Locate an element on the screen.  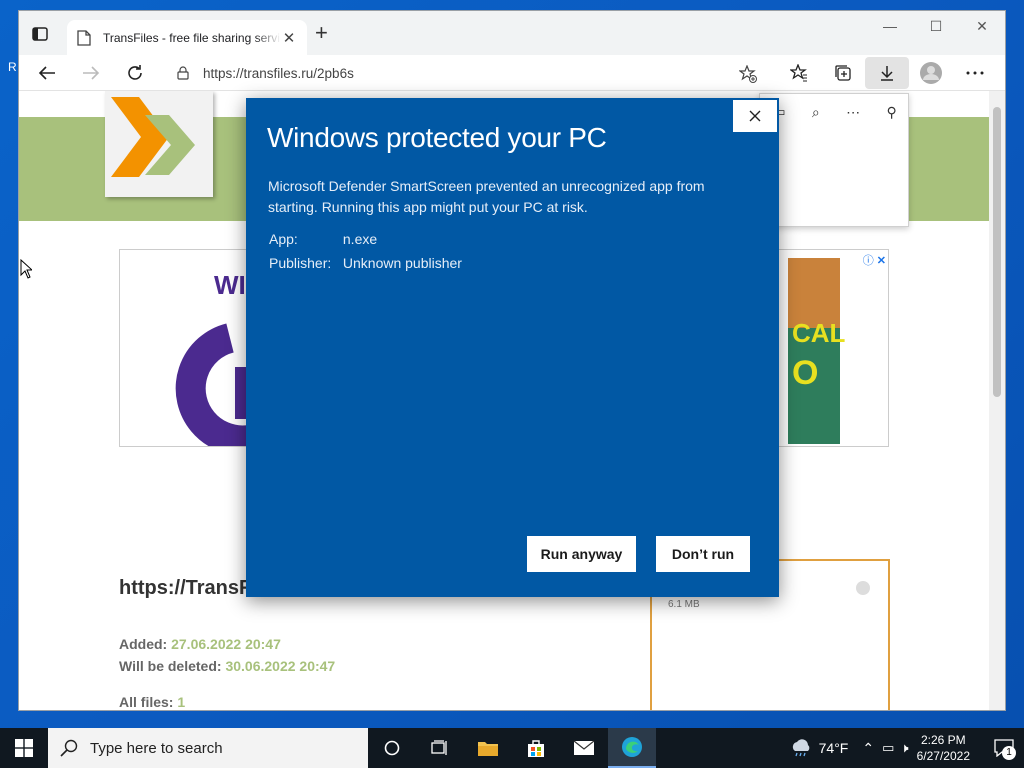
task-view-icon is located at coordinates (440, 748).